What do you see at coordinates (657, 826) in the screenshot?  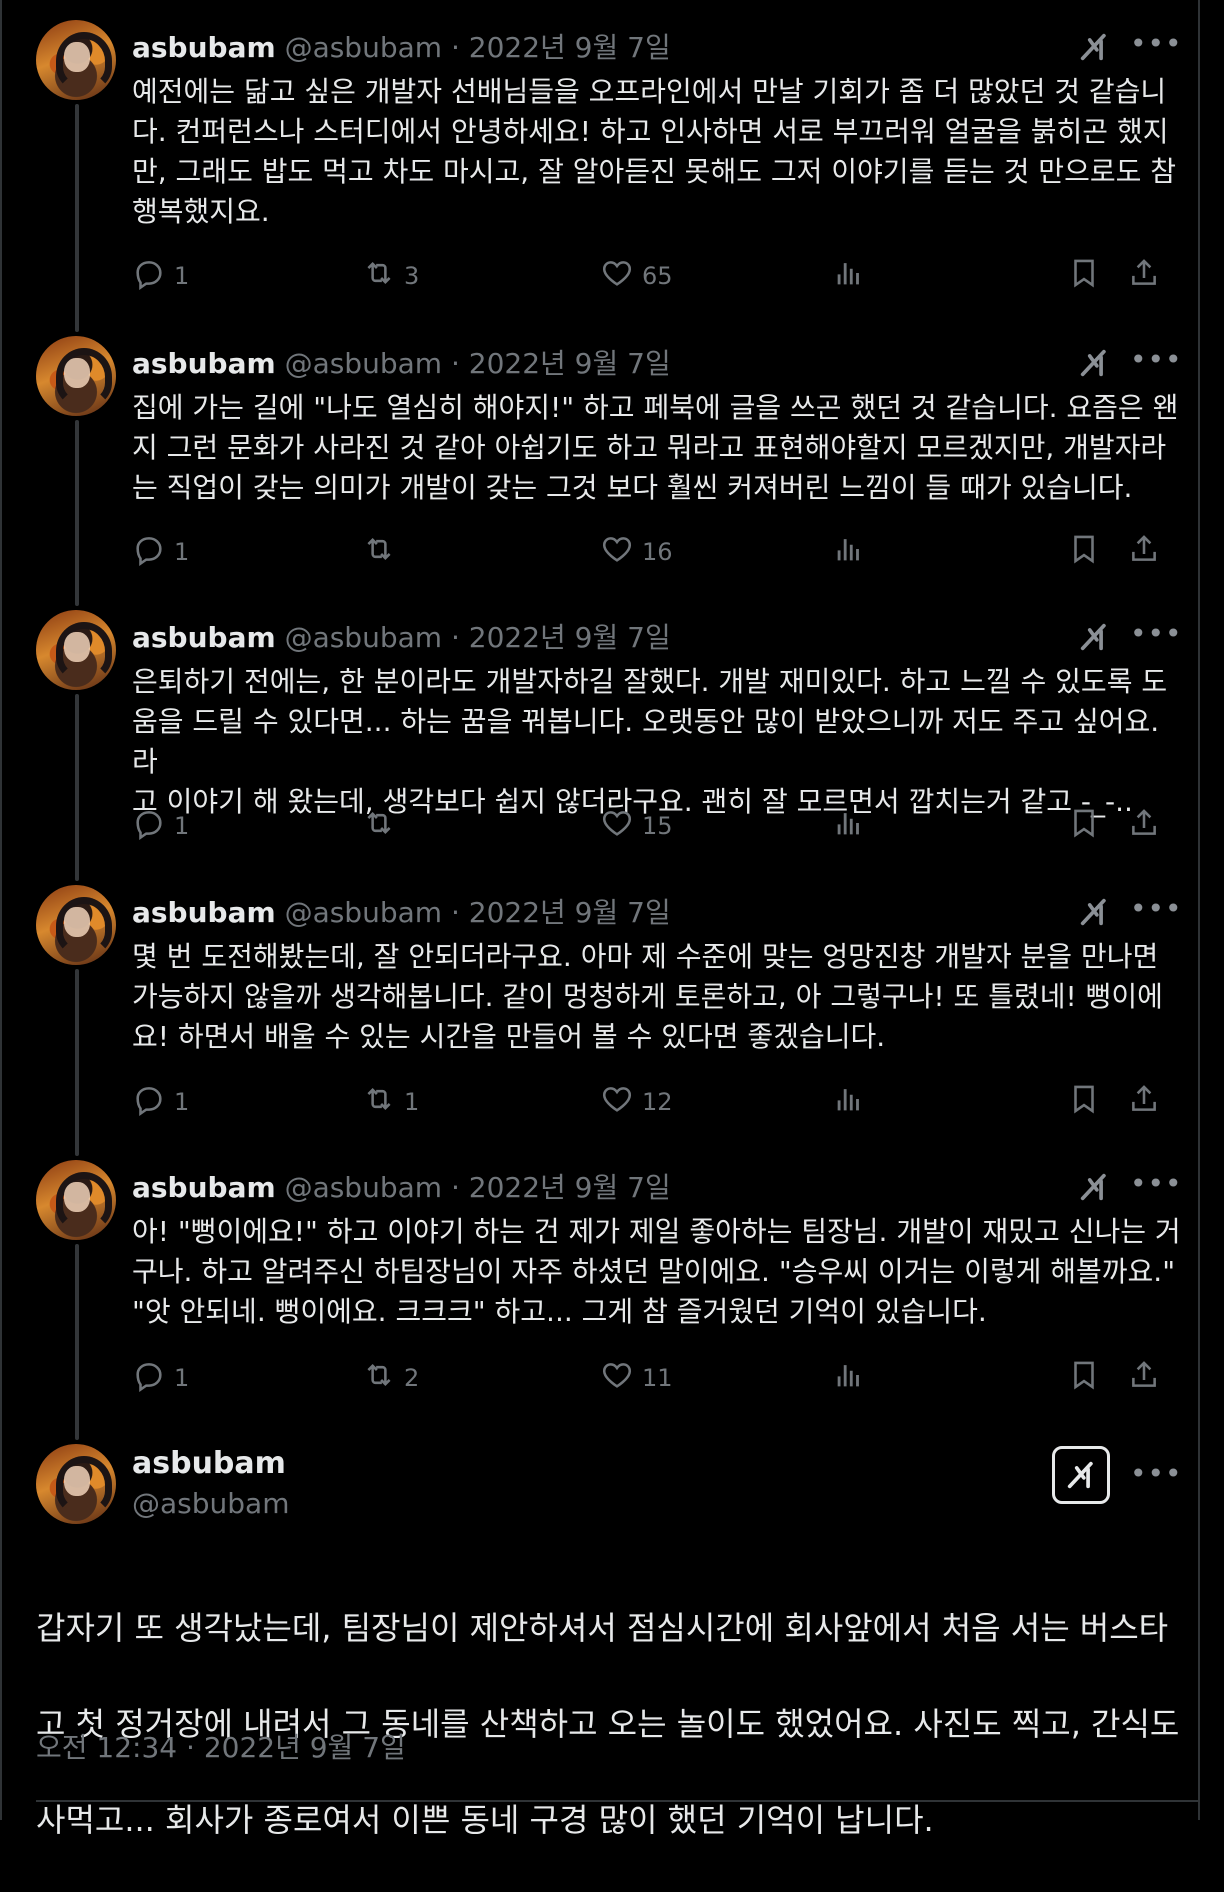 I see `like-count: 15` at bounding box center [657, 826].